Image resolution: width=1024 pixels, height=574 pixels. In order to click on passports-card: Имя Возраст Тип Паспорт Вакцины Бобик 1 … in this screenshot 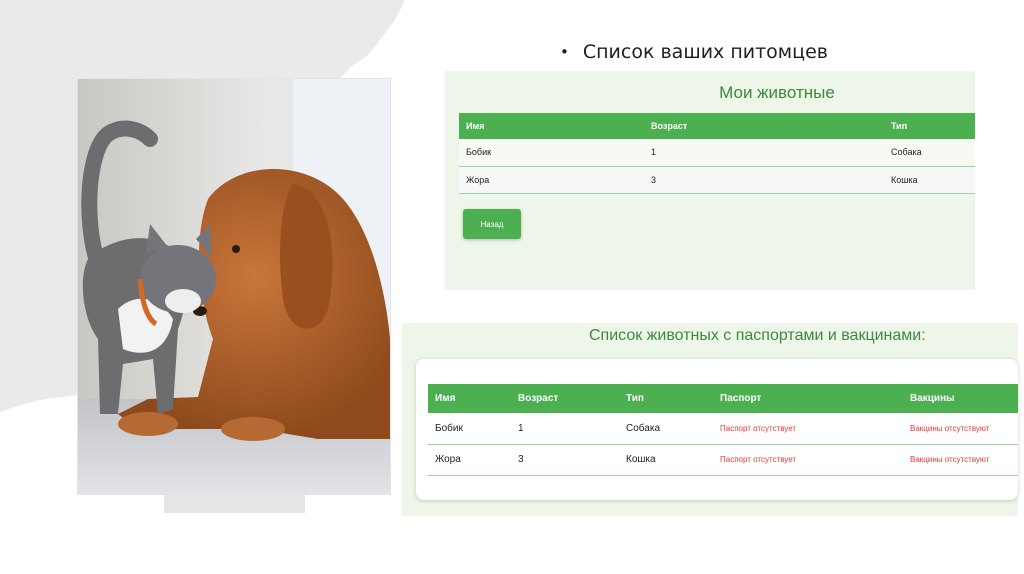, I will do `click(717, 429)`.